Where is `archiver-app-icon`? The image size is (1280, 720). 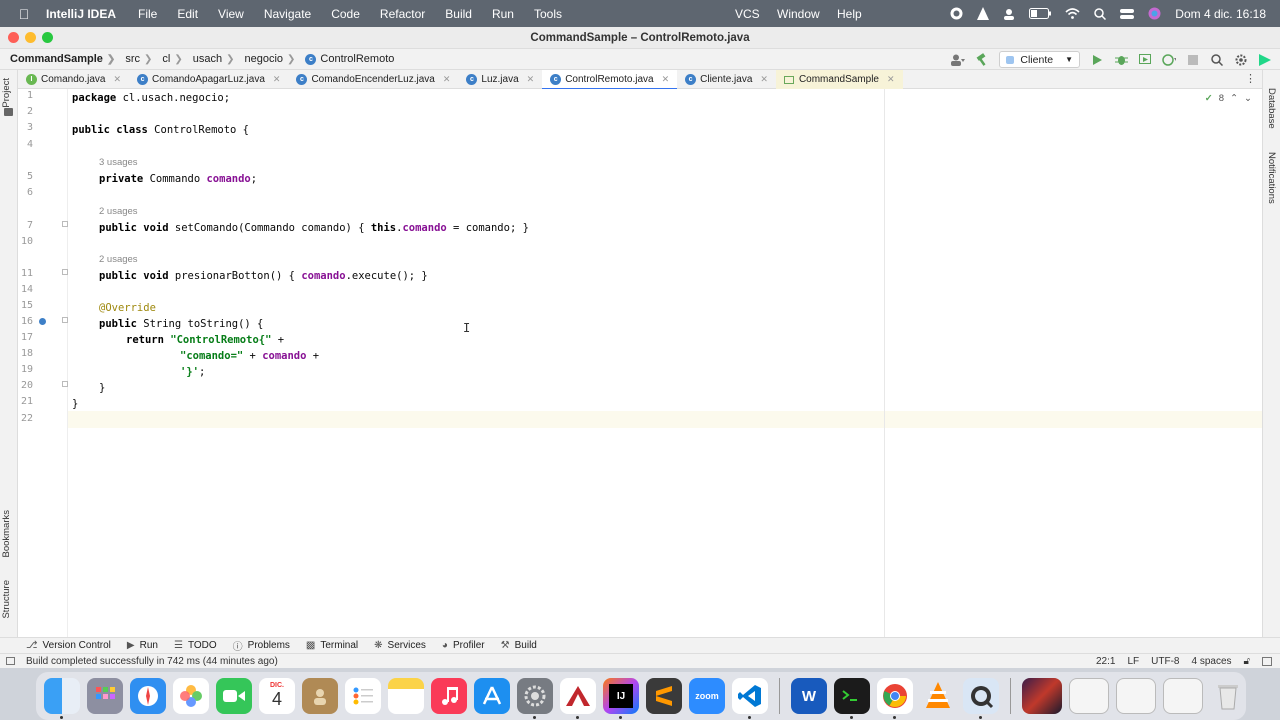 archiver-app-icon is located at coordinates (578, 698).